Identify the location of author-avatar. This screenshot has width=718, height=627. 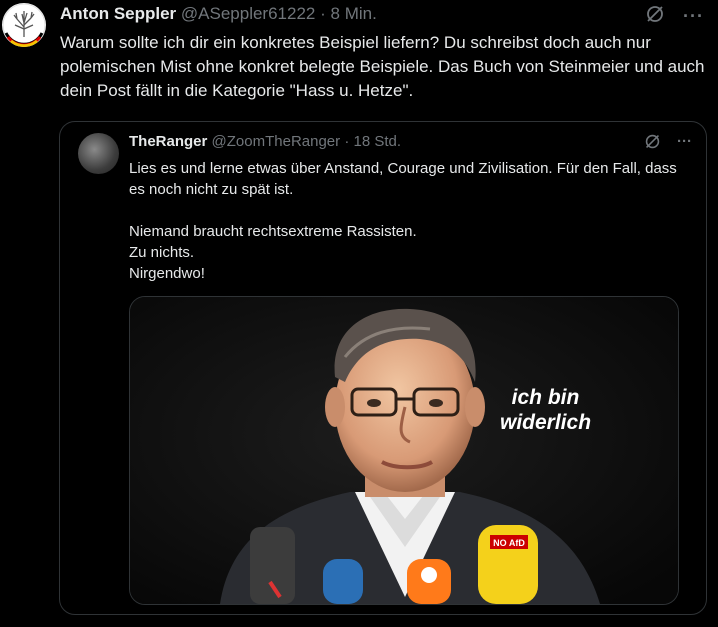
(24, 25).